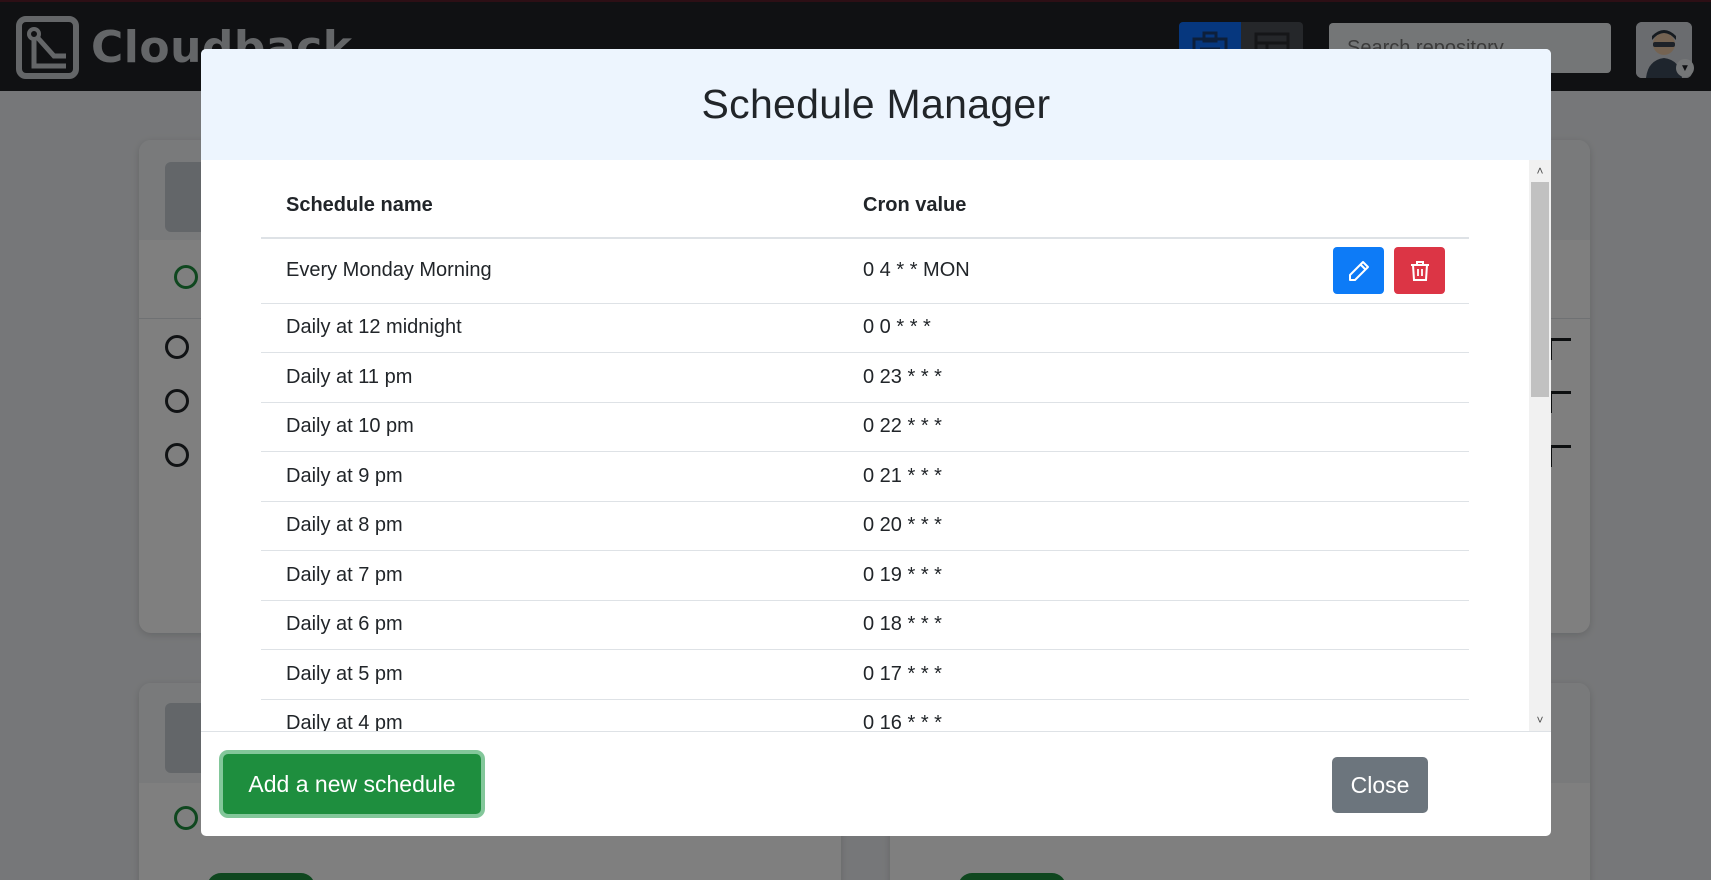 Image resolution: width=1711 pixels, height=880 pixels. I want to click on modal-footer: Add a new schedule Close, so click(876, 783).